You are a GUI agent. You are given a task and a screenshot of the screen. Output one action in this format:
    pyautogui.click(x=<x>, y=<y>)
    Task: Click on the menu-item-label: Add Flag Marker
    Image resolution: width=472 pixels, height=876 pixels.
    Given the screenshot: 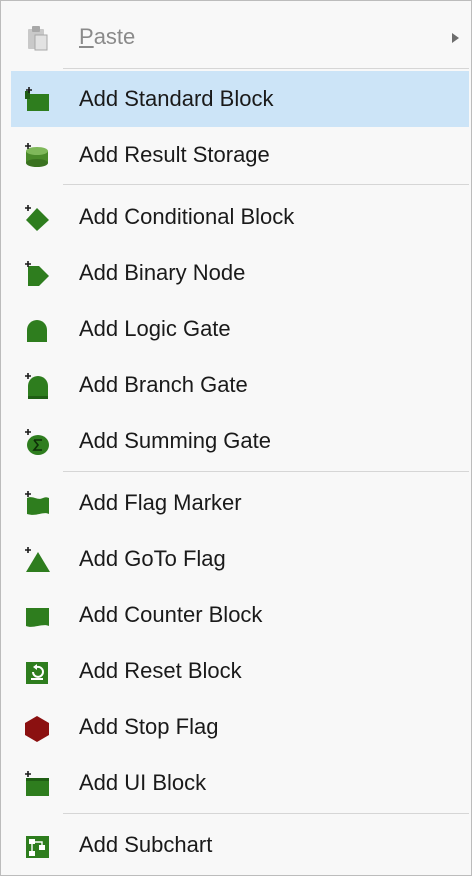 What is the action you would take?
    pyautogui.click(x=160, y=502)
    